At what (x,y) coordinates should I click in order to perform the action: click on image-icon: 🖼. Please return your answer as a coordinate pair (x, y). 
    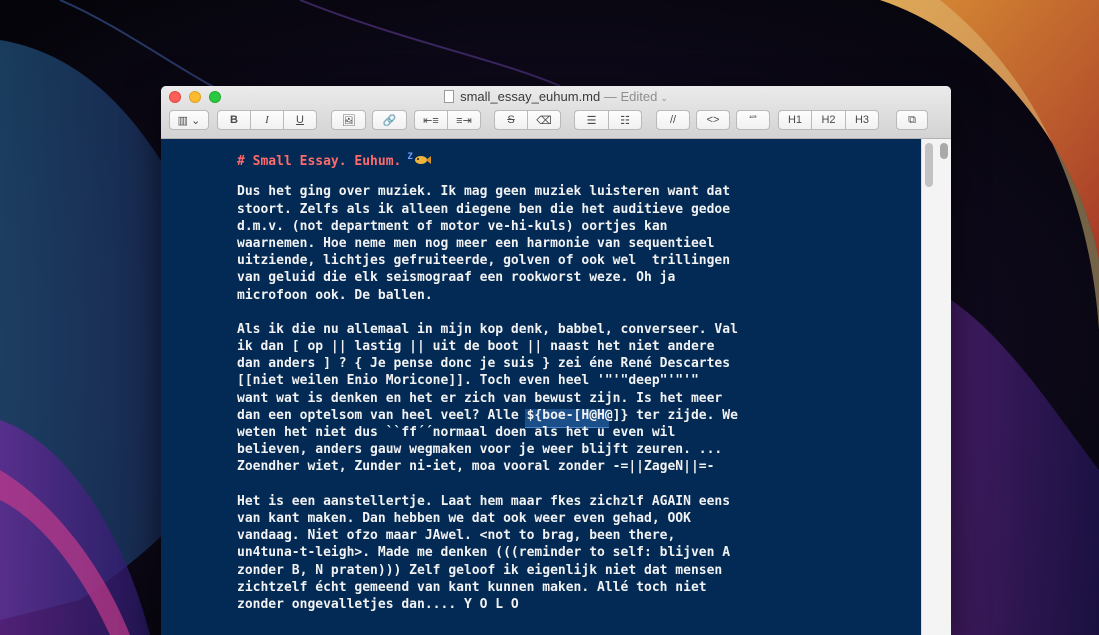
    Looking at the image, I should click on (348, 120).